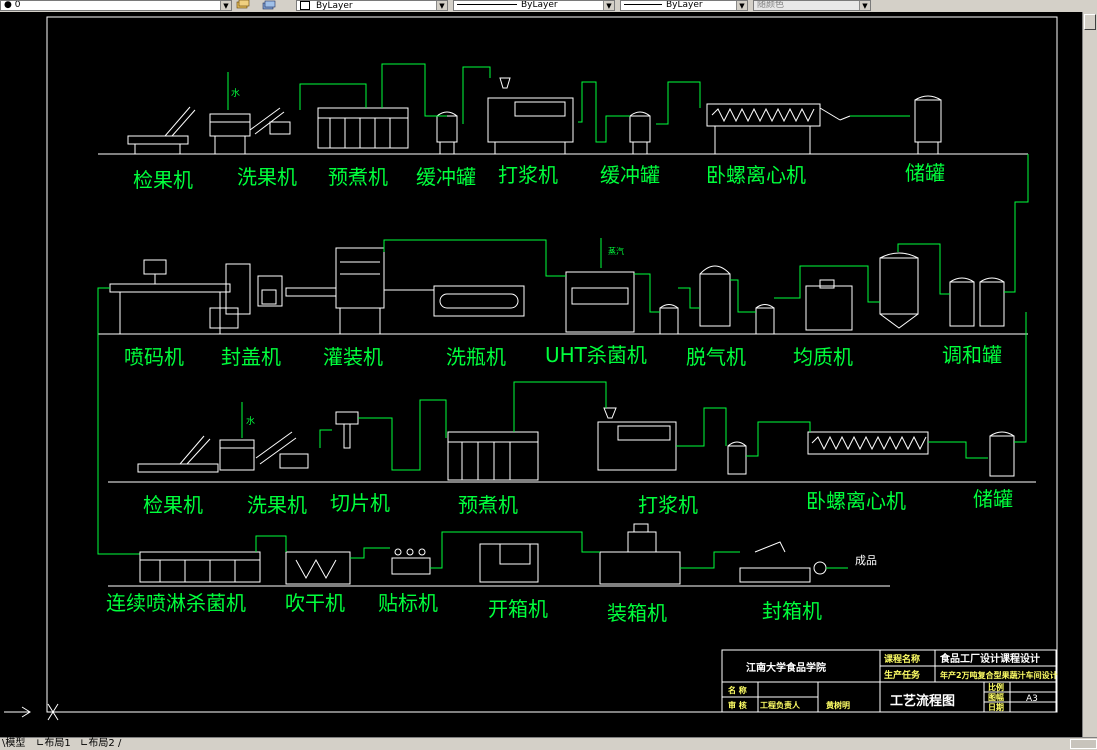 This screenshot has width=1097, height=750. Describe the element at coordinates (100, 743) in the screenshot. I see `tab-layout2: ∟布局2 /` at that location.